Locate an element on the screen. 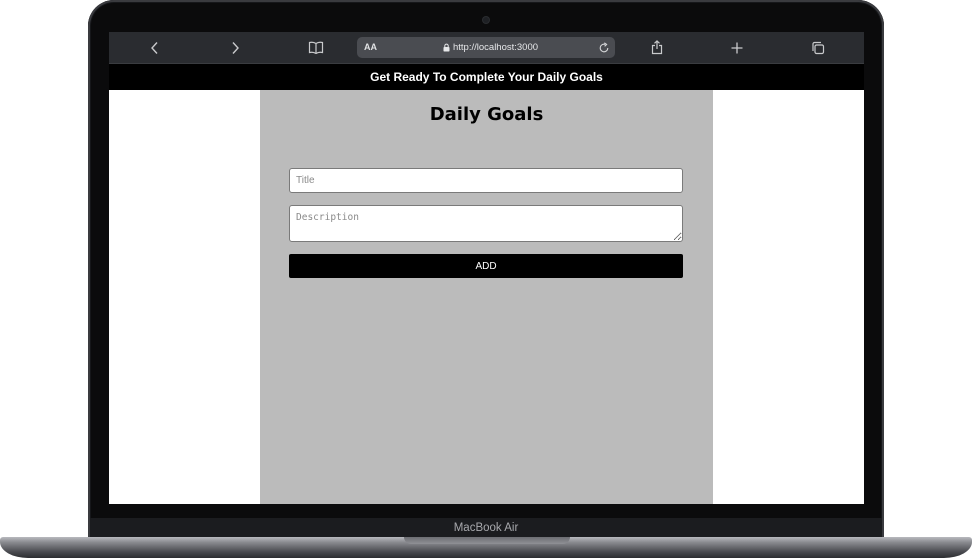  tabs-icon is located at coordinates (818, 47).